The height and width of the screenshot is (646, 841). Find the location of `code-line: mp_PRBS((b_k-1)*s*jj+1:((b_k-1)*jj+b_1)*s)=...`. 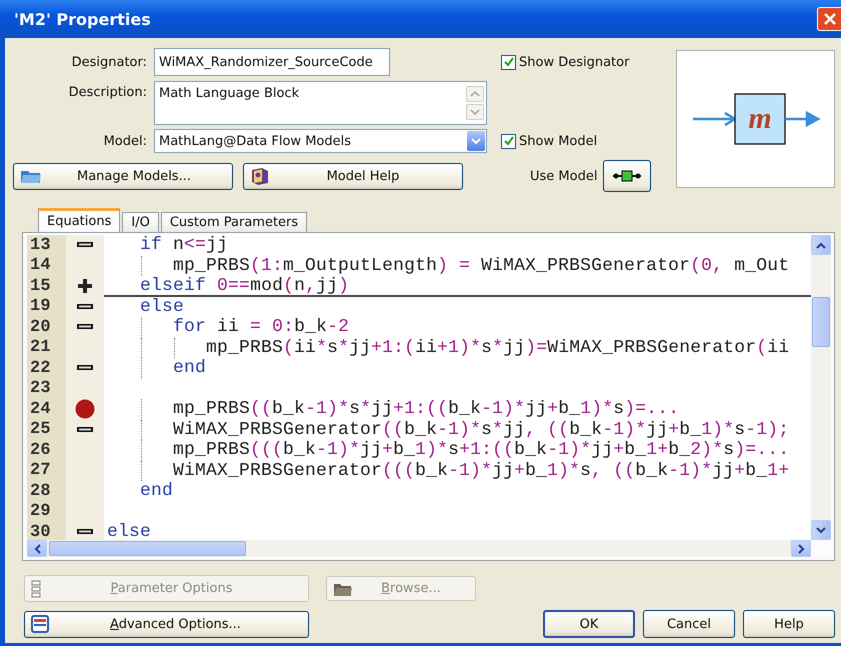

code-line: mp_PRBS((b_k-1)*s*jj+1:((b_k-1)*jj+b_1)*s)=... is located at coordinates (426, 409).